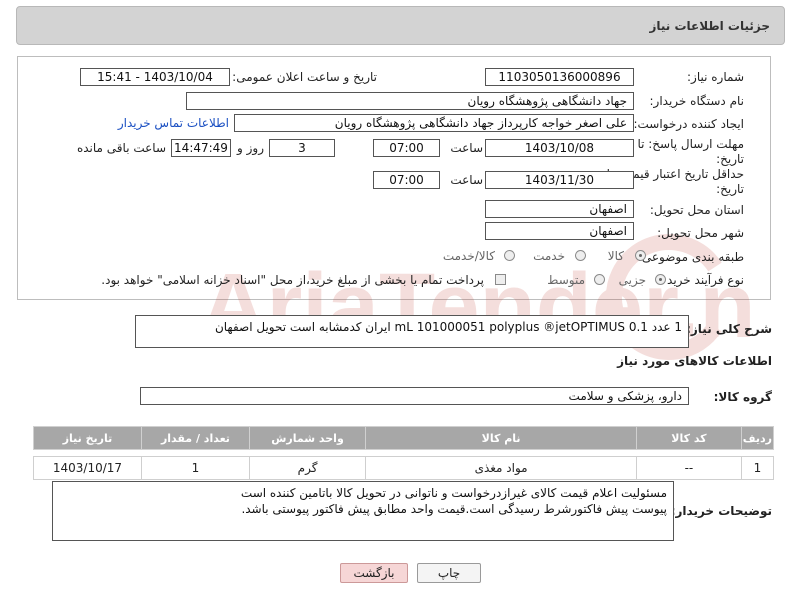 This screenshot has height=598, width=789. What do you see at coordinates (509, 255) in the screenshot?
I see `category-radio-goods-service` at bounding box center [509, 255].